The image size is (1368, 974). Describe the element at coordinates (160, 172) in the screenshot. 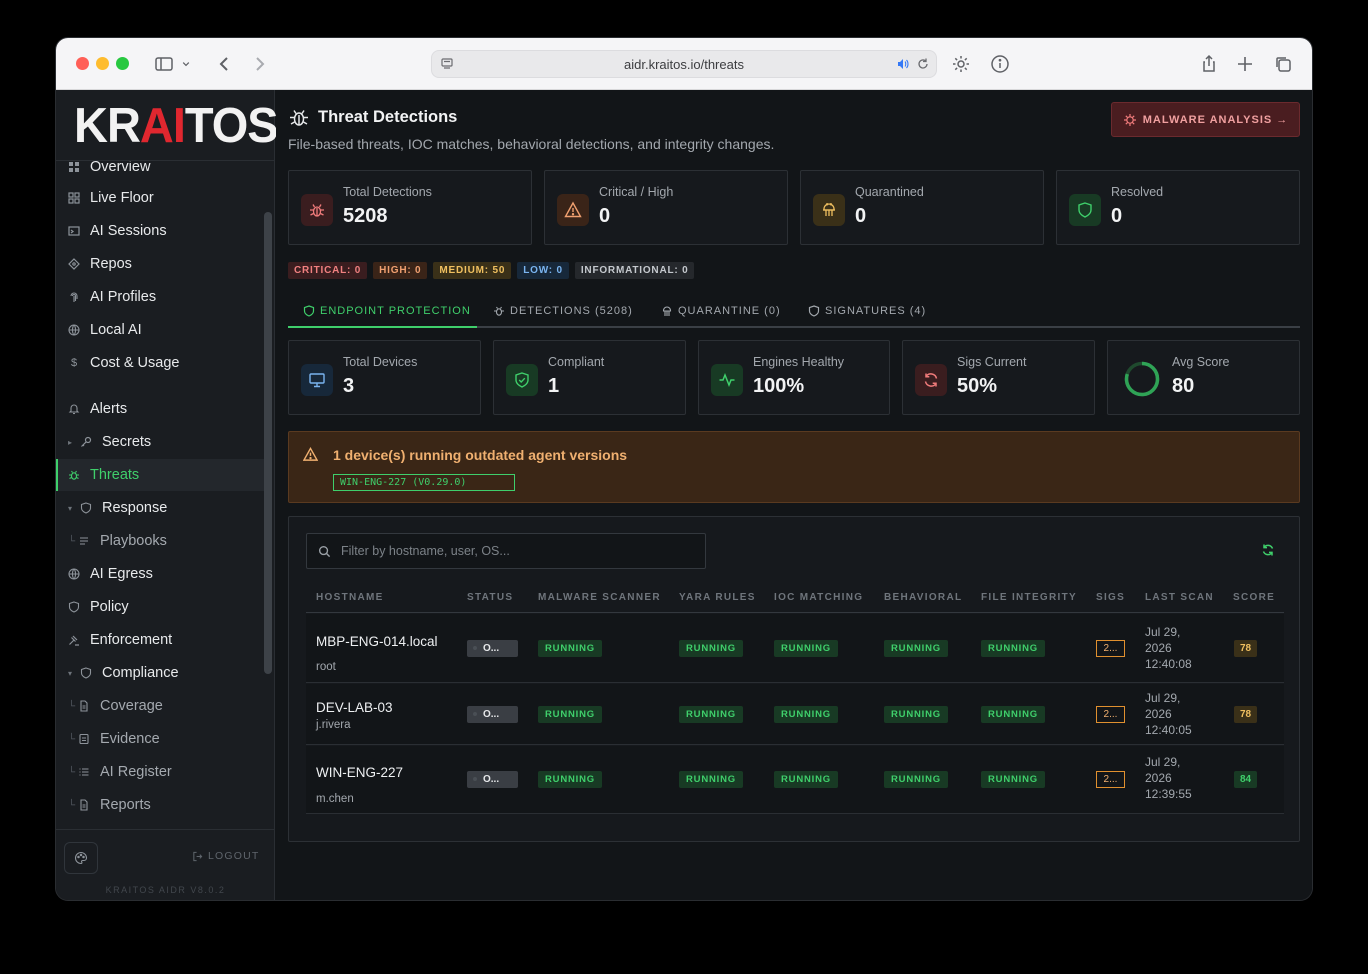

I see `sidebar-item-overview: Overview` at that location.